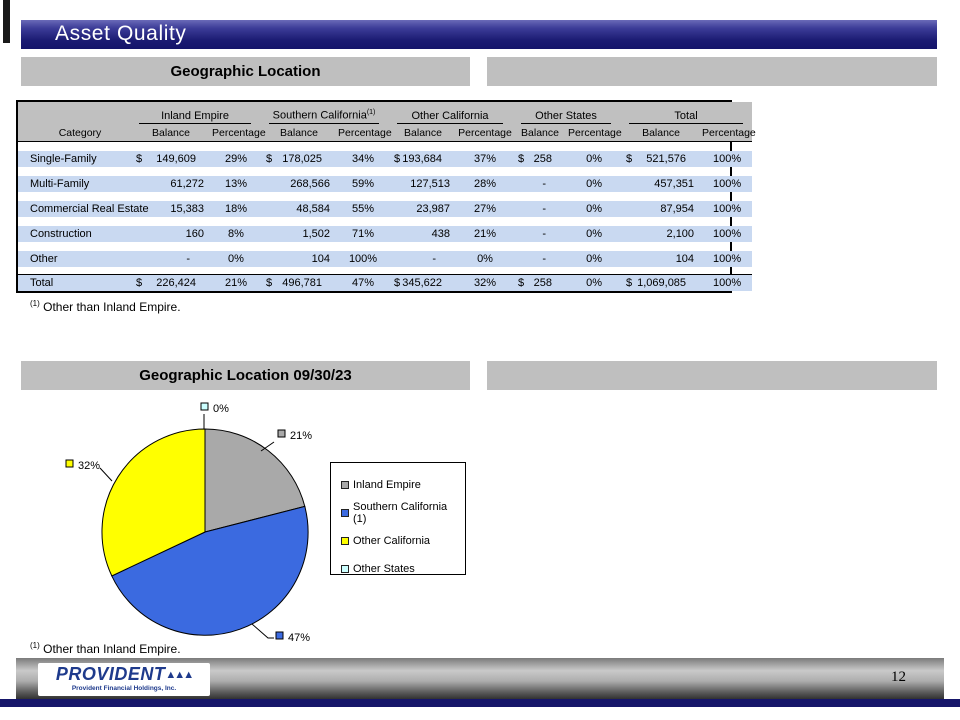 The width and height of the screenshot is (960, 720). I want to click on chart-footnote: (1) Other than Inland Empire., so click(105, 648).